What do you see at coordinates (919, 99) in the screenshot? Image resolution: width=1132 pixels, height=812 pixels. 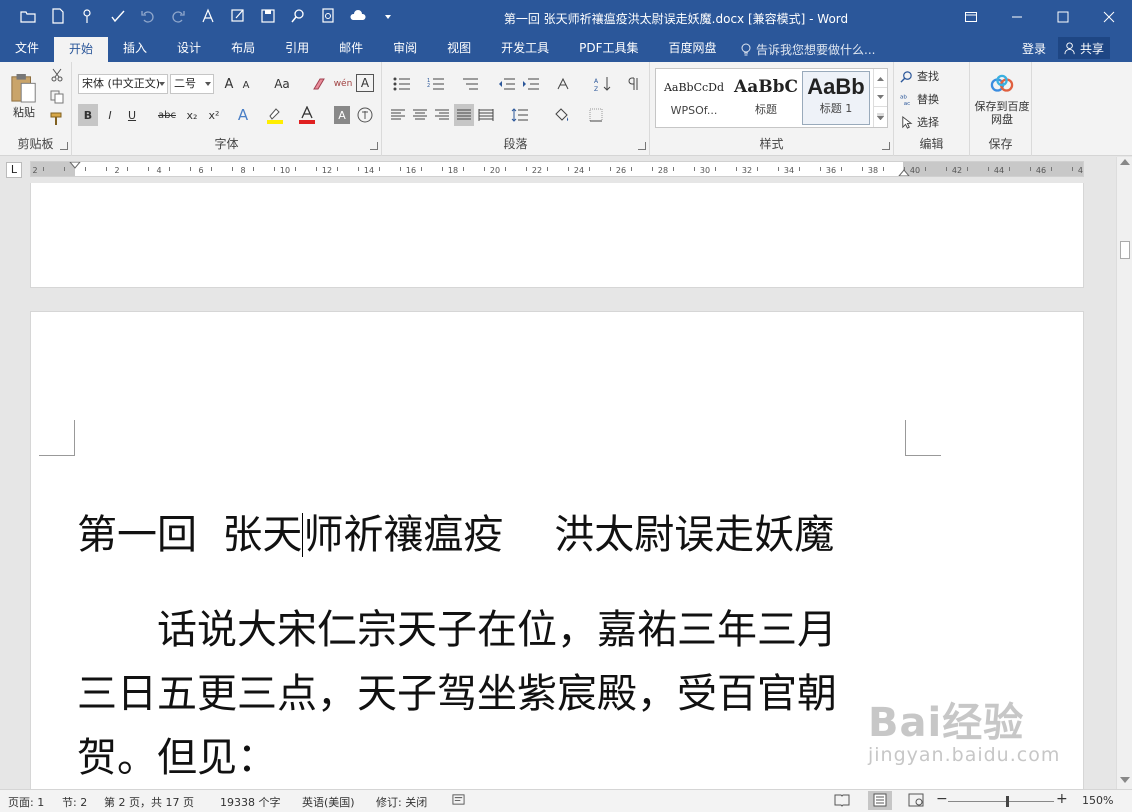 I see `replace-button: ab ac 替换` at bounding box center [919, 99].